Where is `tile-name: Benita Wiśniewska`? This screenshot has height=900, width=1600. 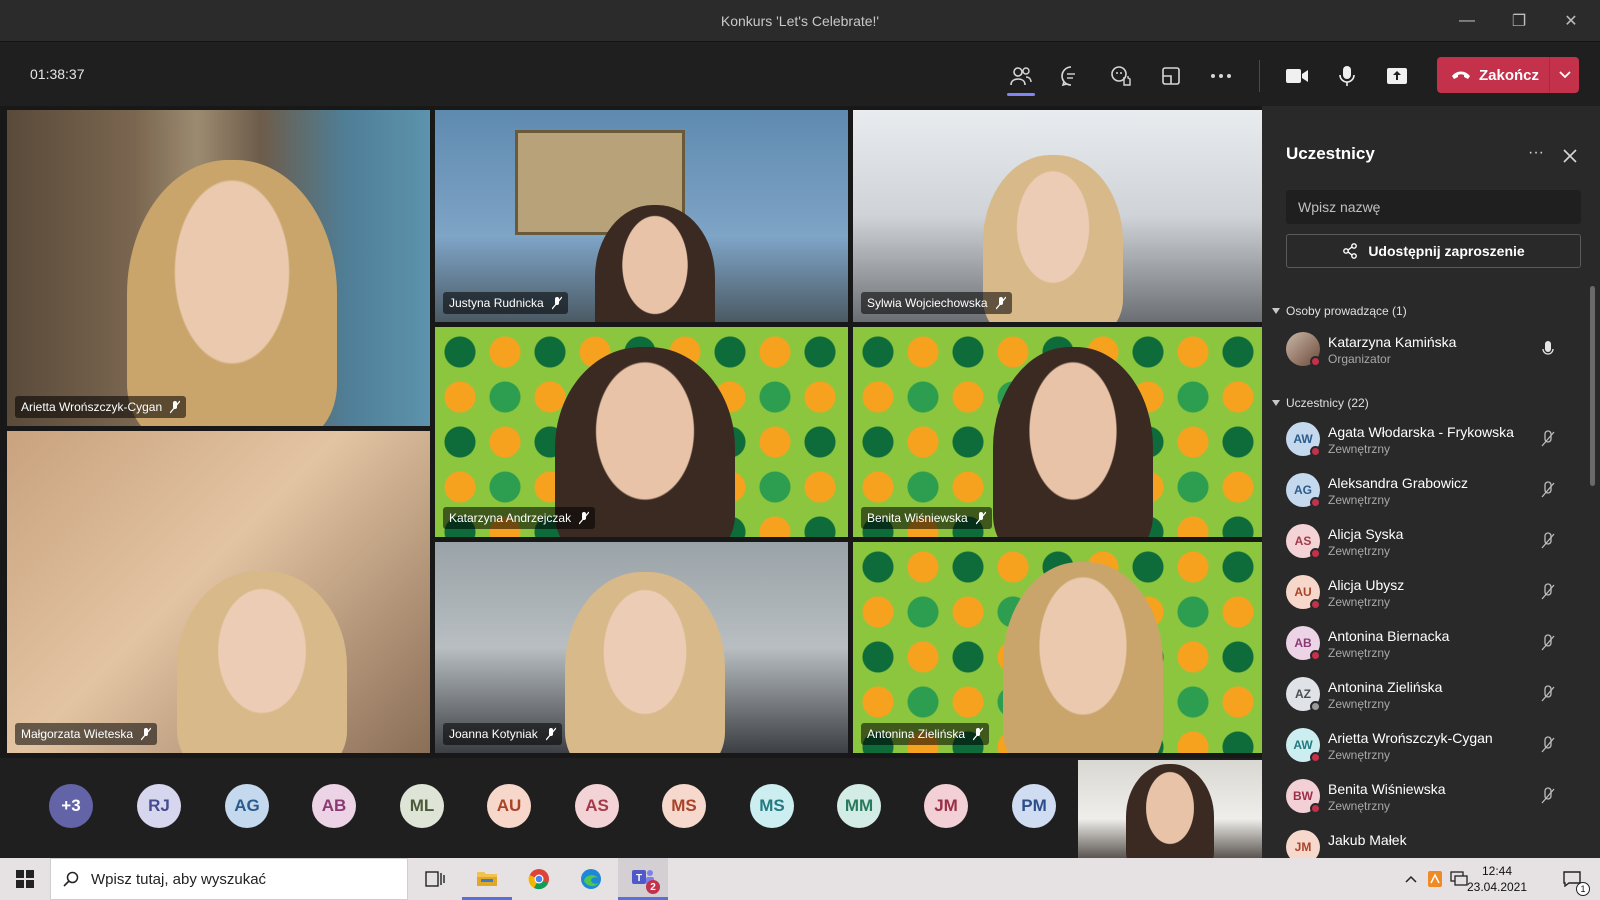 tile-name: Benita Wiśniewska is located at coordinates (917, 518).